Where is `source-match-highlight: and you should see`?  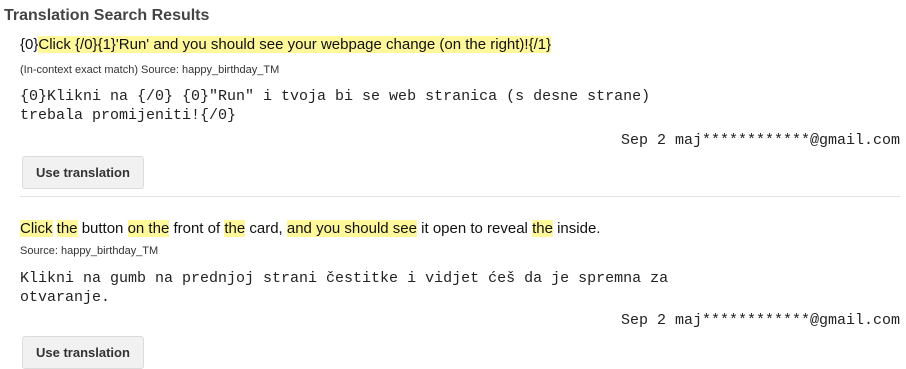 source-match-highlight: and you should see is located at coordinates (351, 228).